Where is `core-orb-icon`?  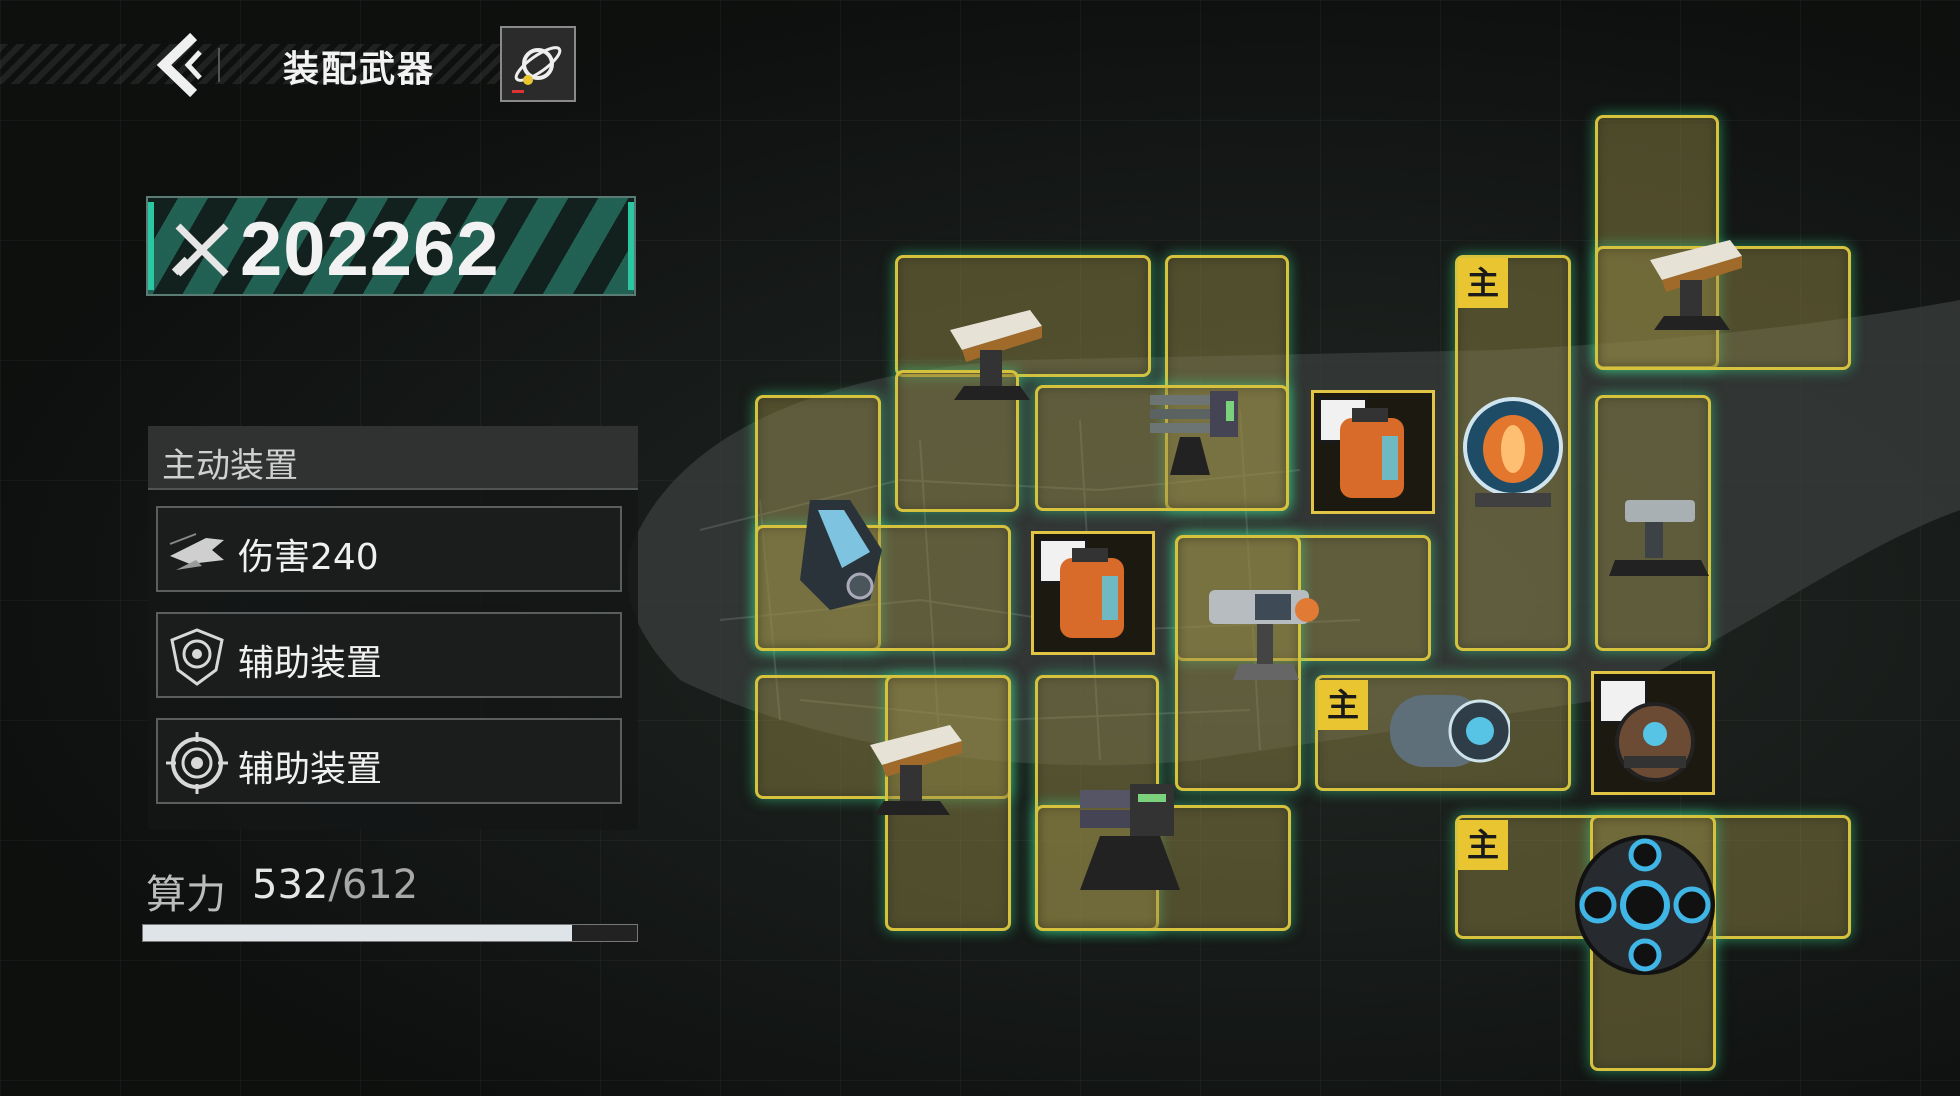
core-orb-icon is located at coordinates (1513, 455).